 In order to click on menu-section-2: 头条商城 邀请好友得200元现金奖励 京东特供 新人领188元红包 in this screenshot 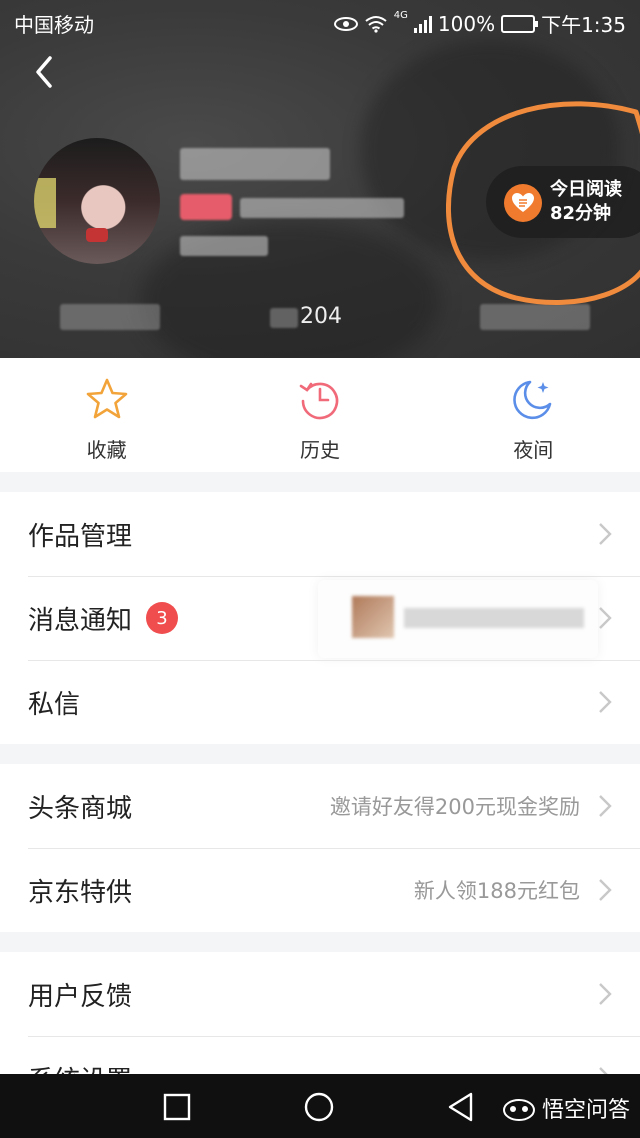, I will do `click(320, 848)`.